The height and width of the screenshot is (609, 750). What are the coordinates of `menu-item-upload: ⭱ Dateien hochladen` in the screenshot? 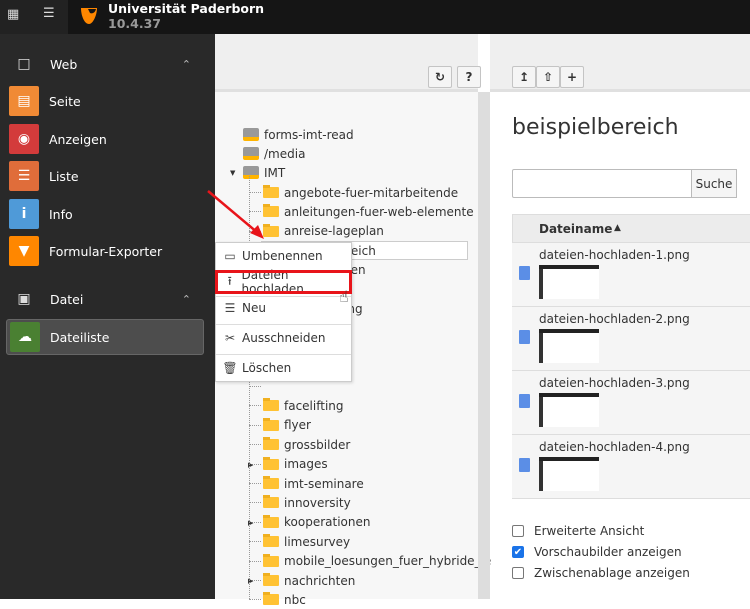 It's located at (283, 282).